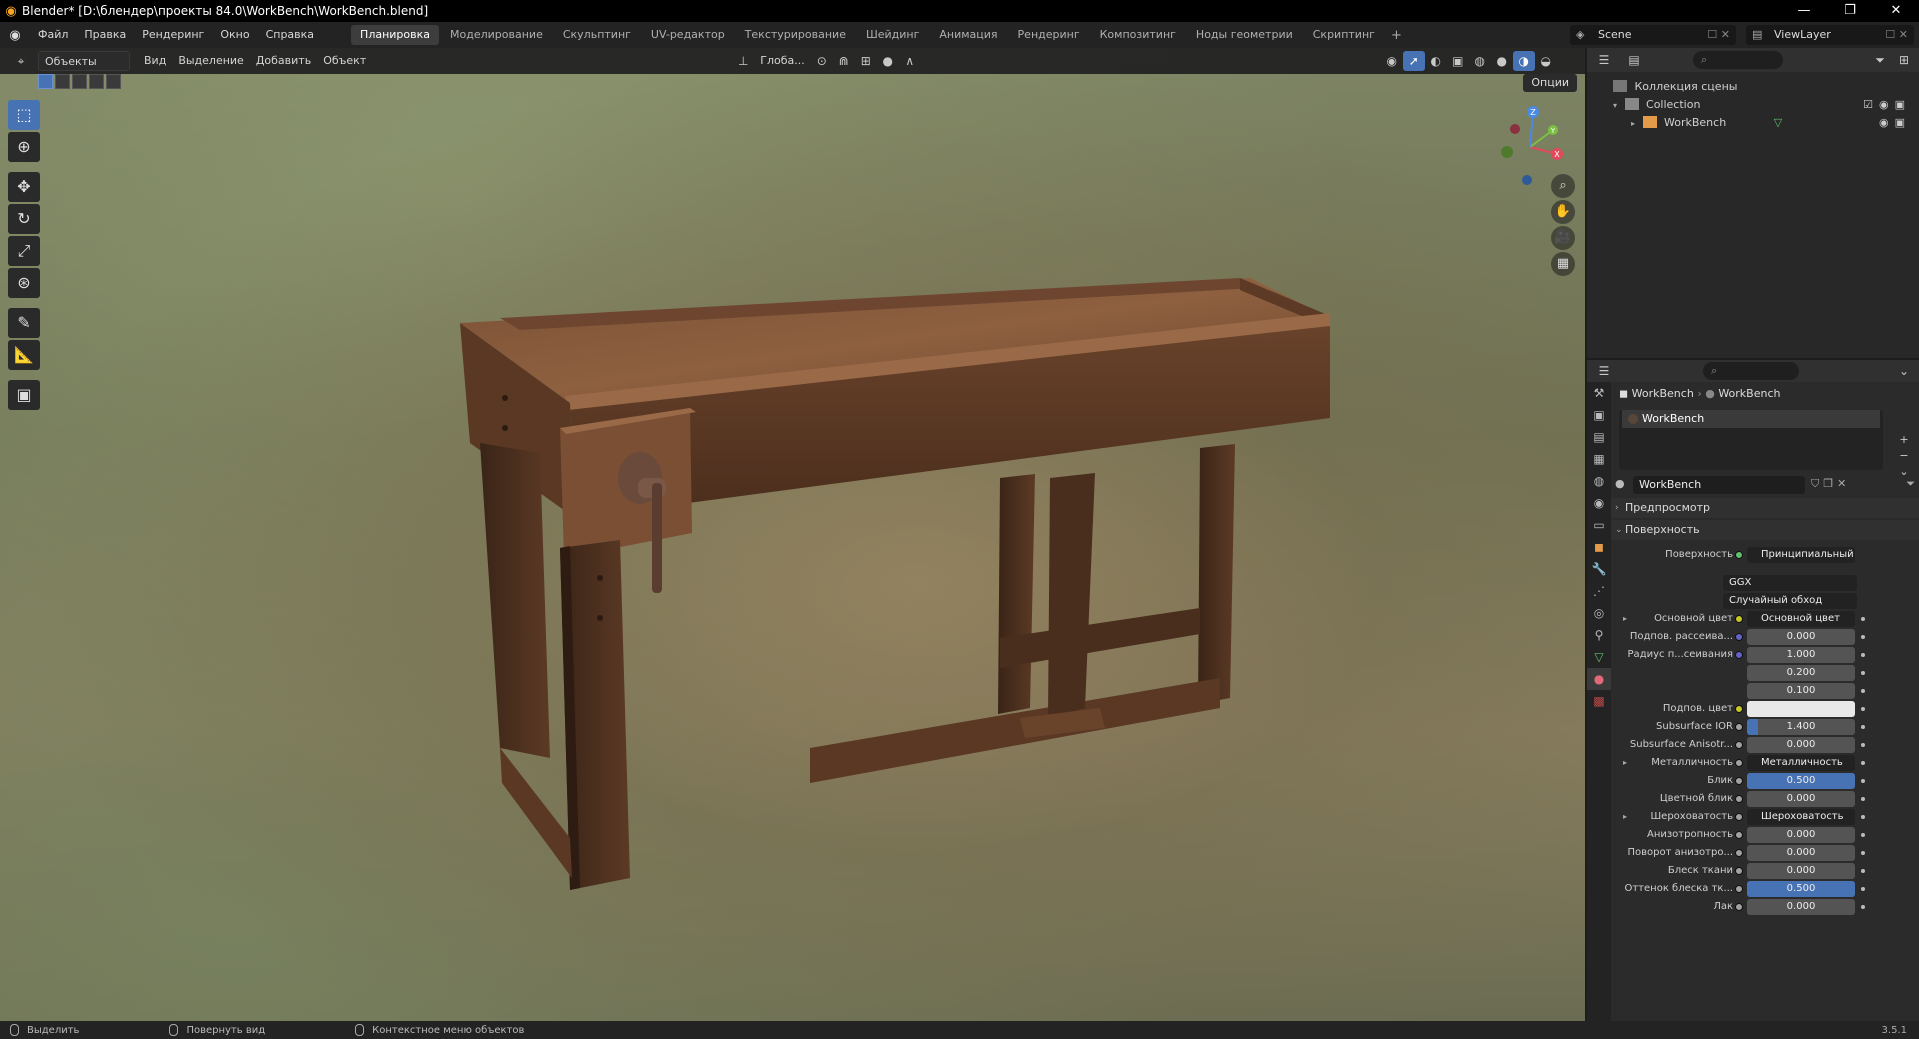 The image size is (1919, 1039). What do you see at coordinates (1753, 123) in the screenshot?
I see `workbench-object-row: ▸ WorkBench ▽ ◉▣` at bounding box center [1753, 123].